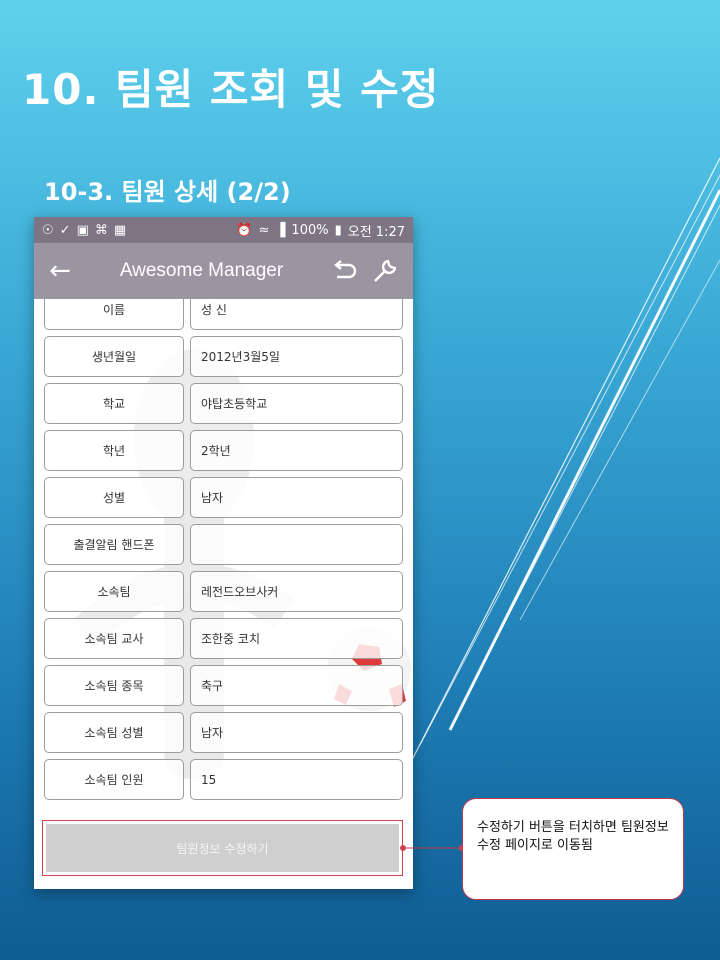 This screenshot has height=960, width=720. I want to click on callout-note: 수정하기 버튼을 터치하면 팀원정보 수정 페이지로 이동됨, so click(573, 849).